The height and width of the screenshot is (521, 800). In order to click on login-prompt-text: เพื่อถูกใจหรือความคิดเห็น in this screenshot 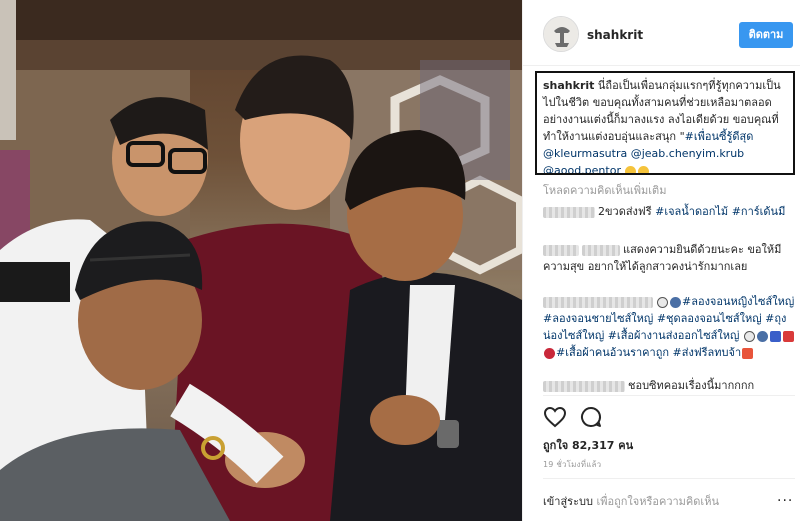, I will do `click(655, 501)`.